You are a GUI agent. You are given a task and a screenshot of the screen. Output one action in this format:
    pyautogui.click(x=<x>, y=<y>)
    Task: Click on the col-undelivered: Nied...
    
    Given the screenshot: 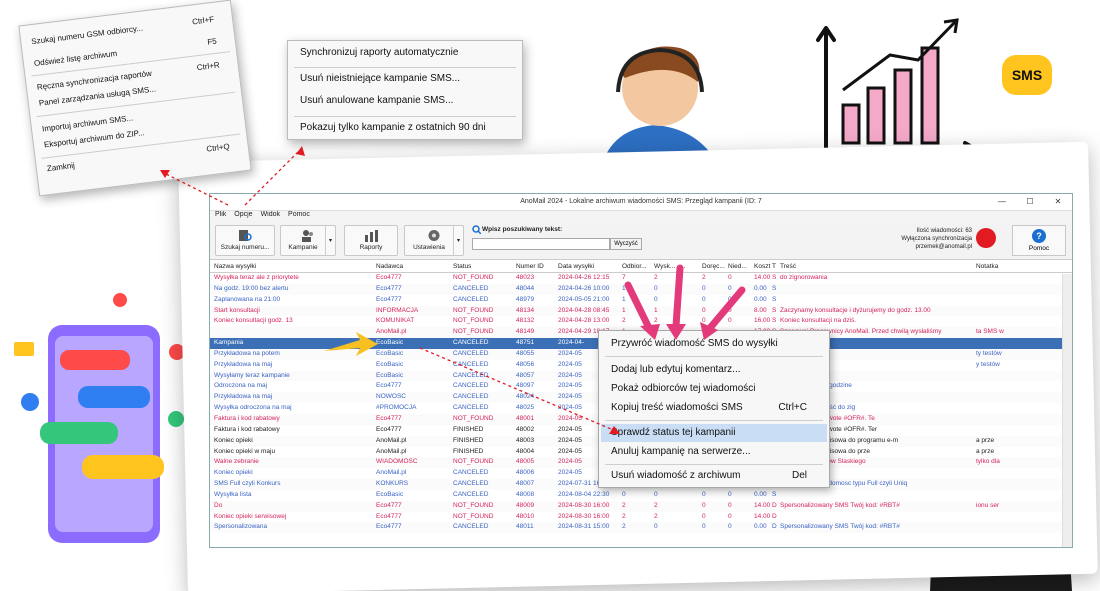 What is the action you would take?
    pyautogui.click(x=740, y=266)
    